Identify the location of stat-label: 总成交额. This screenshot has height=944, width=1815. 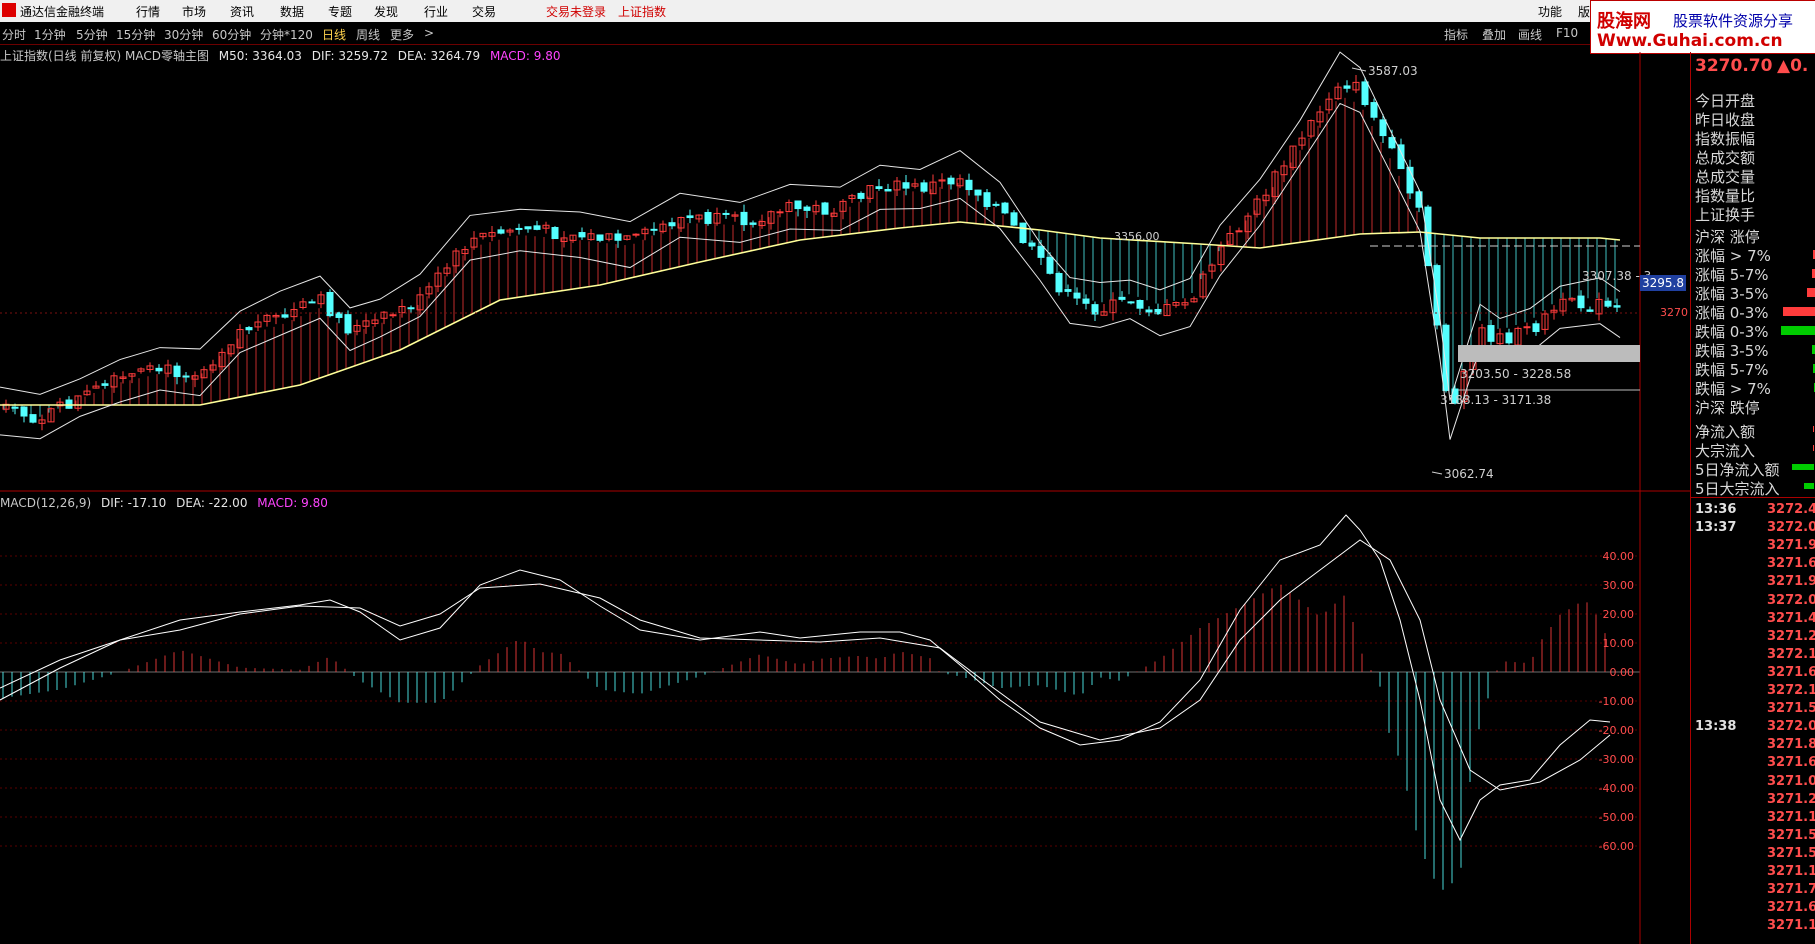
(1725, 158).